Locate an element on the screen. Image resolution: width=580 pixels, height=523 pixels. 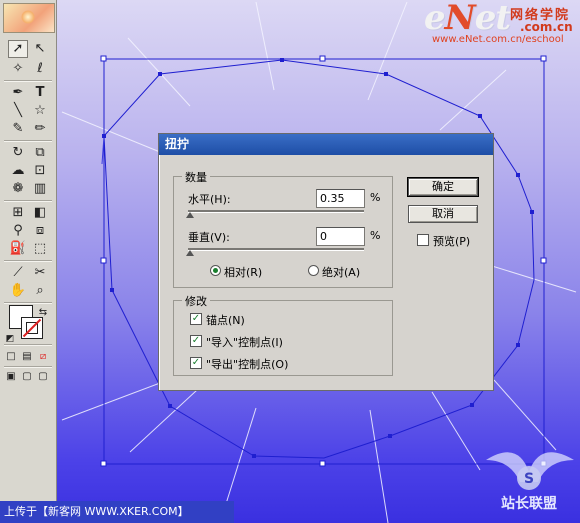
out-control-checkbox: ✓ is located at coordinates (196, 363).